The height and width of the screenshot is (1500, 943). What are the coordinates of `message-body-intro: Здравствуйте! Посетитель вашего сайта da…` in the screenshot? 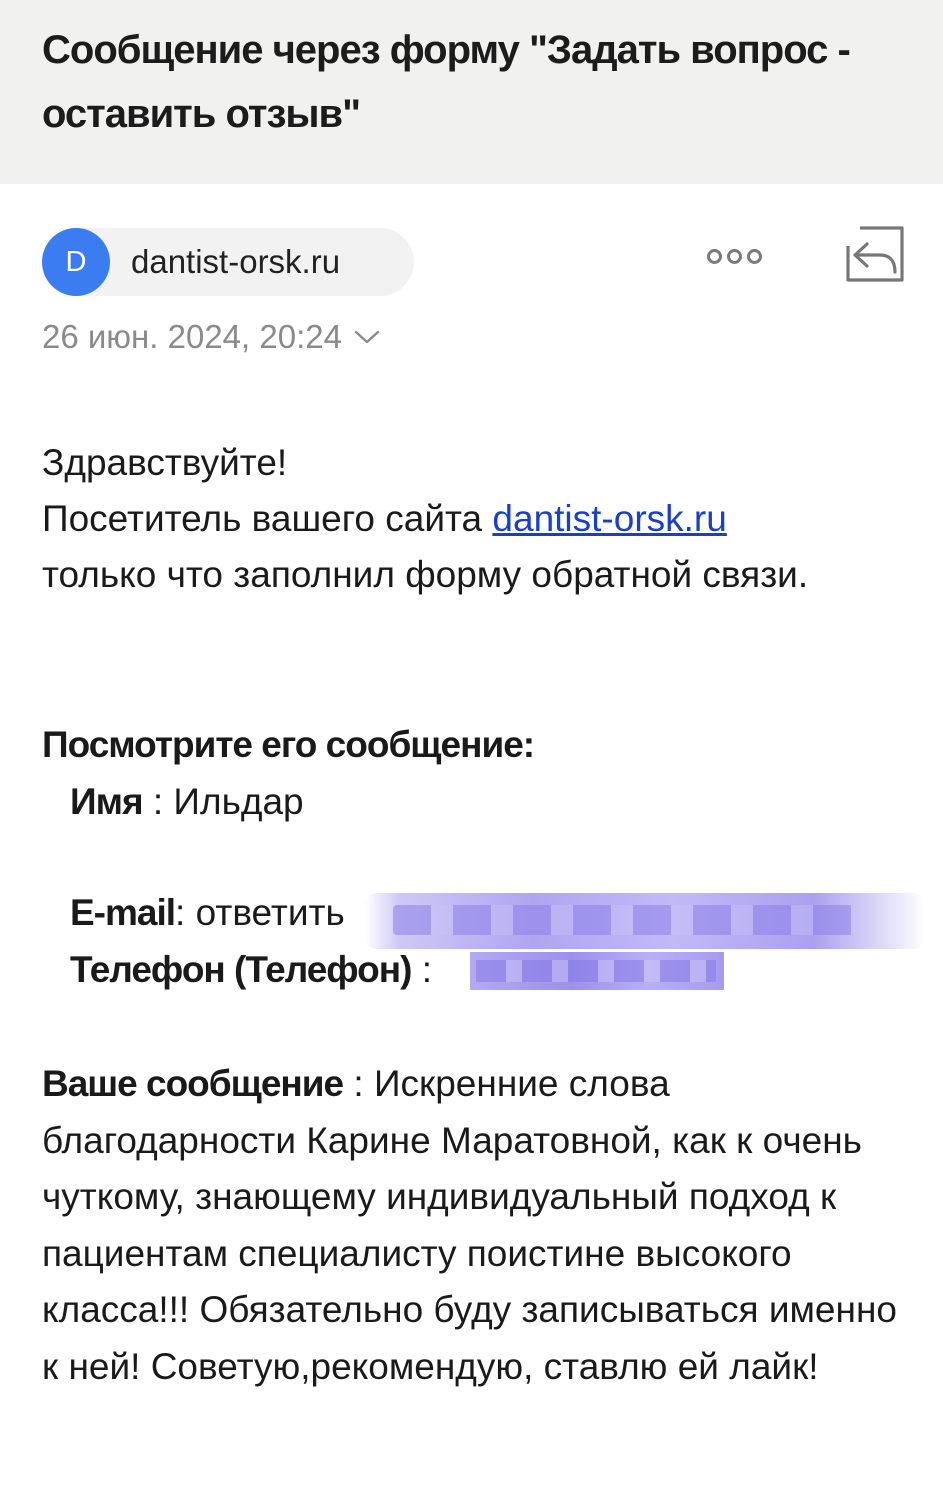 It's located at (477, 519).